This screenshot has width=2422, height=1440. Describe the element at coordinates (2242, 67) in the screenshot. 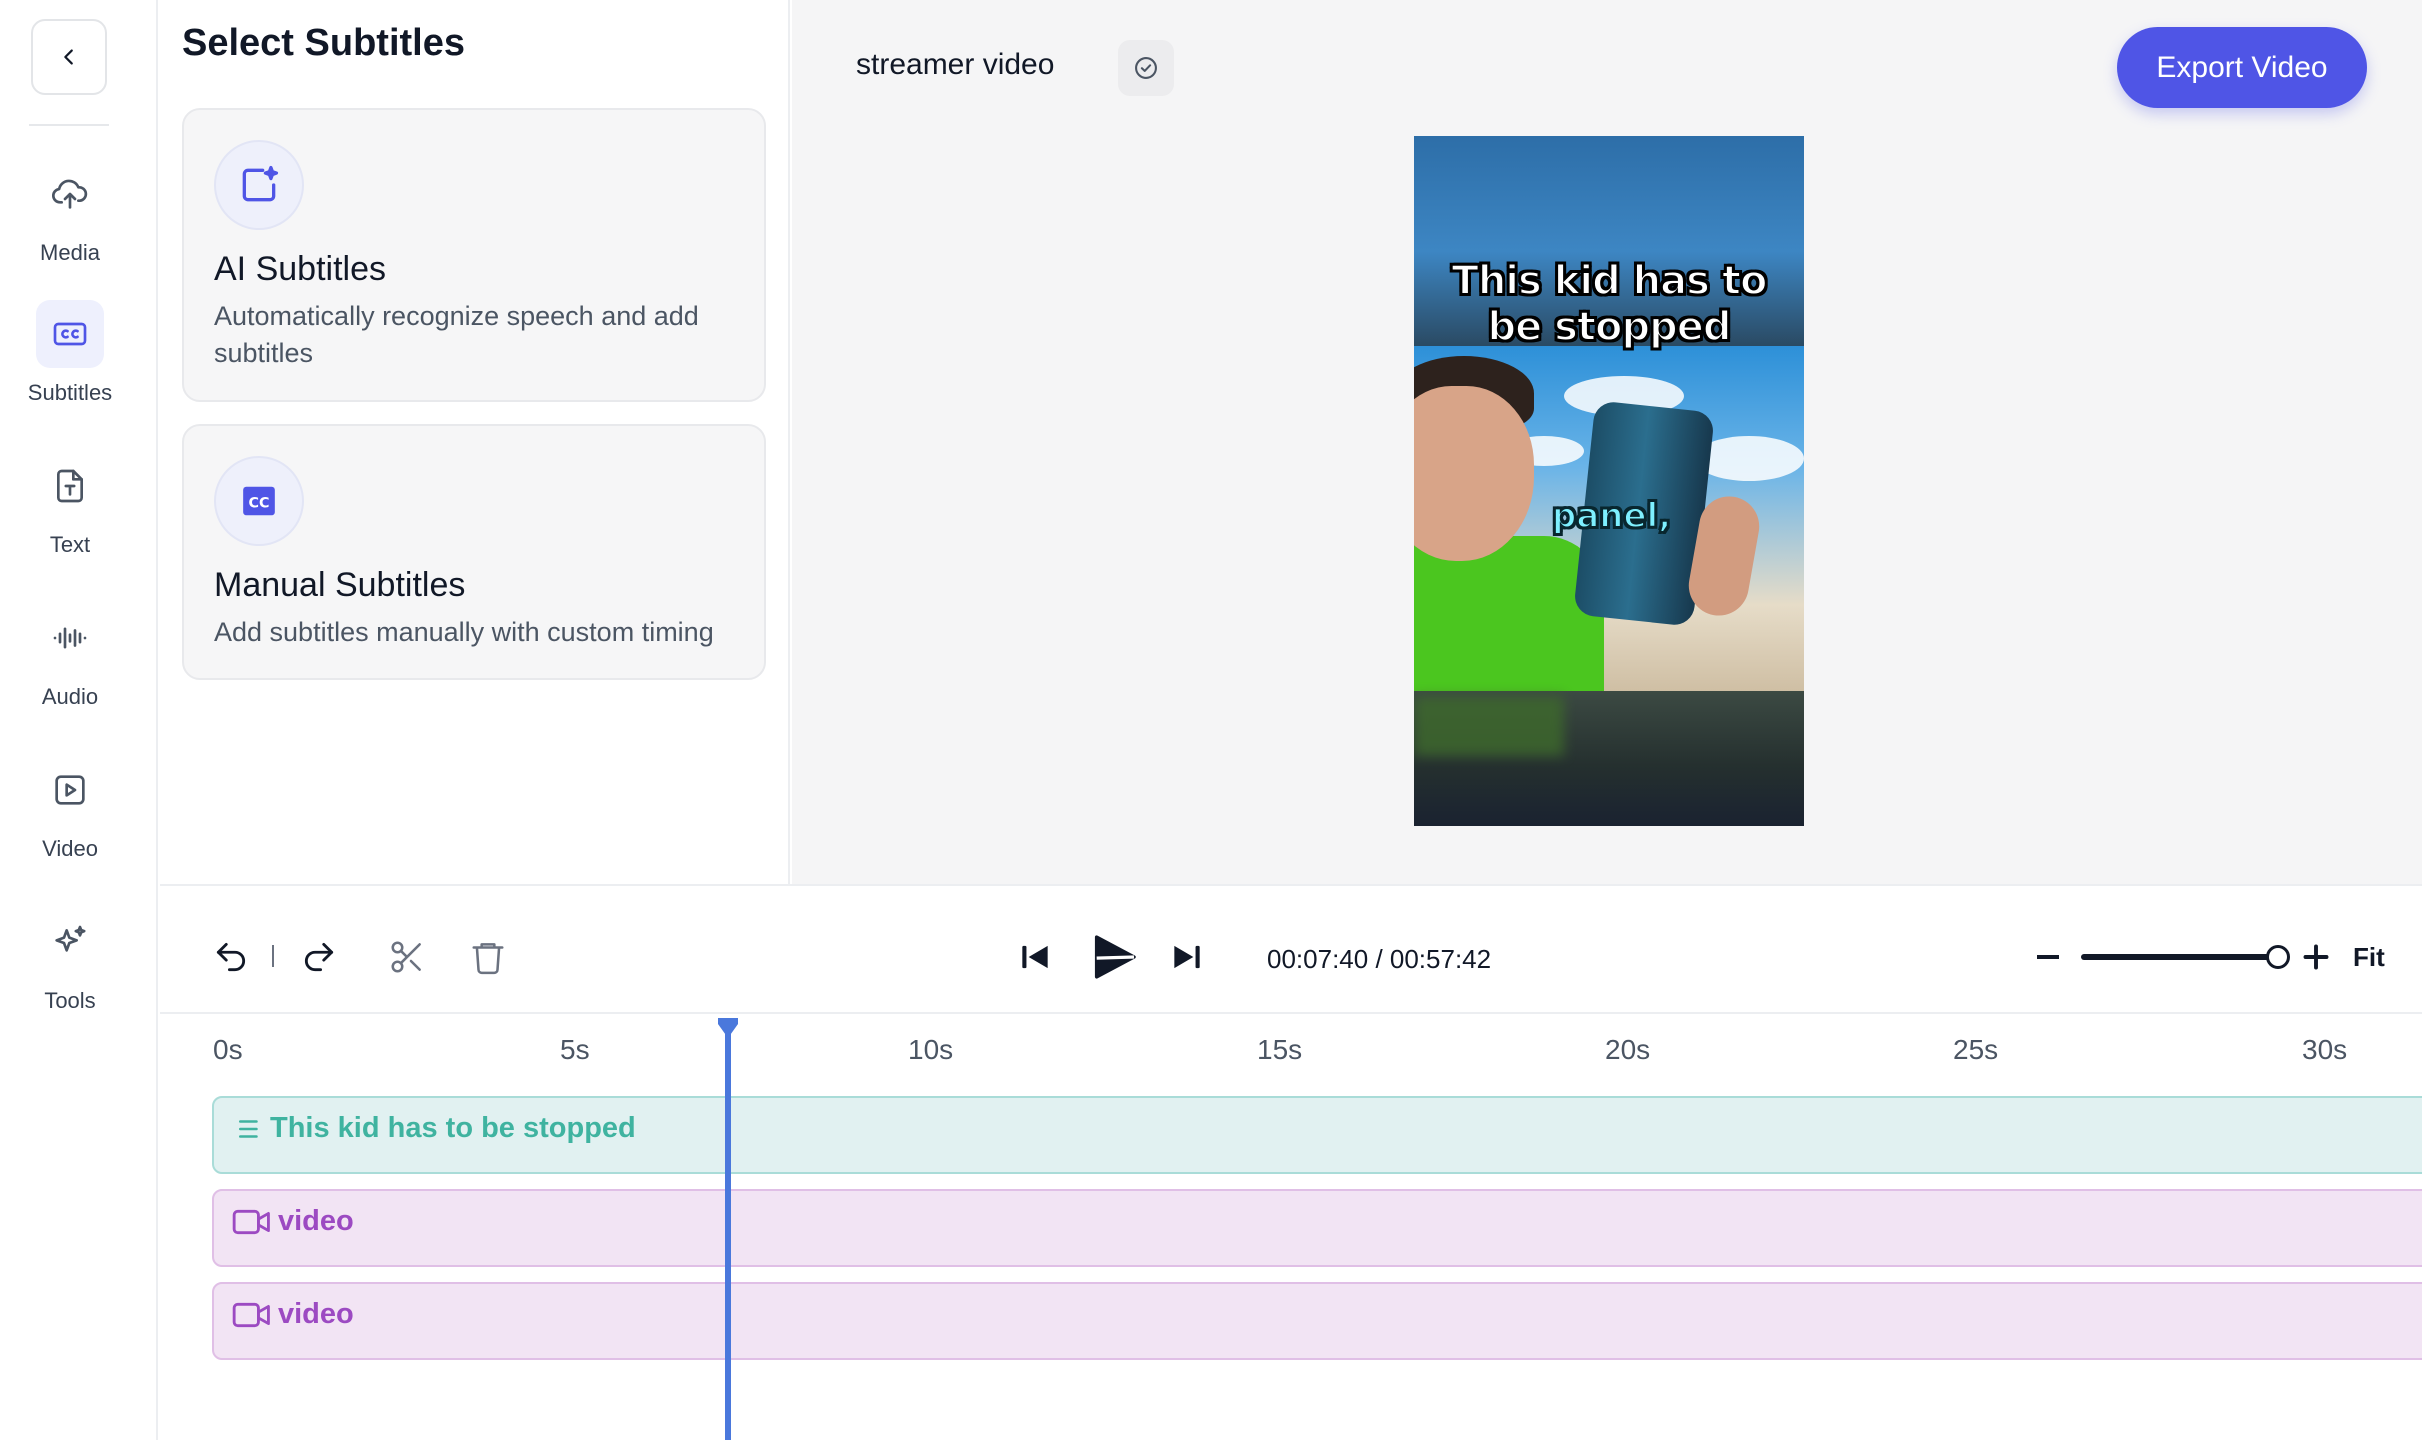

I see `export-video-button: Export Video` at that location.